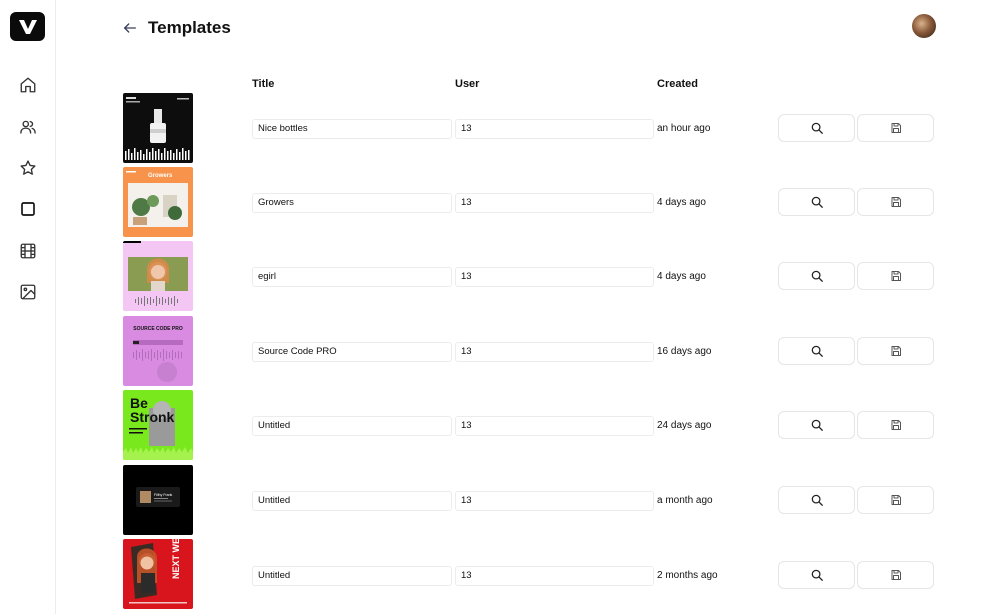 This screenshot has height=614, width=1000. I want to click on template-thumbnail: NEXT WE EPISO, so click(158, 574).